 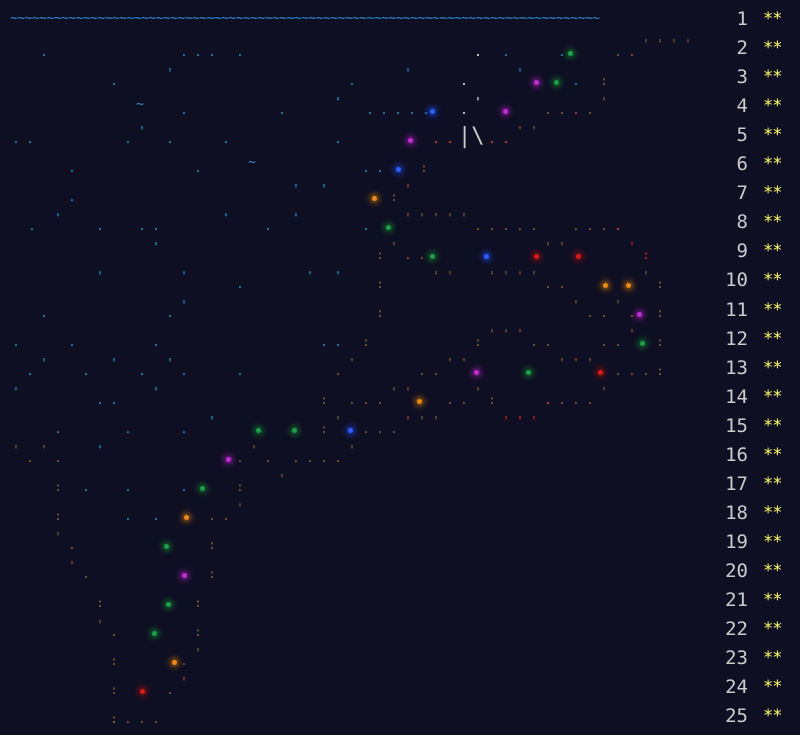 What do you see at coordinates (750, 310) in the screenshot?
I see `day-row-11: 11 **` at bounding box center [750, 310].